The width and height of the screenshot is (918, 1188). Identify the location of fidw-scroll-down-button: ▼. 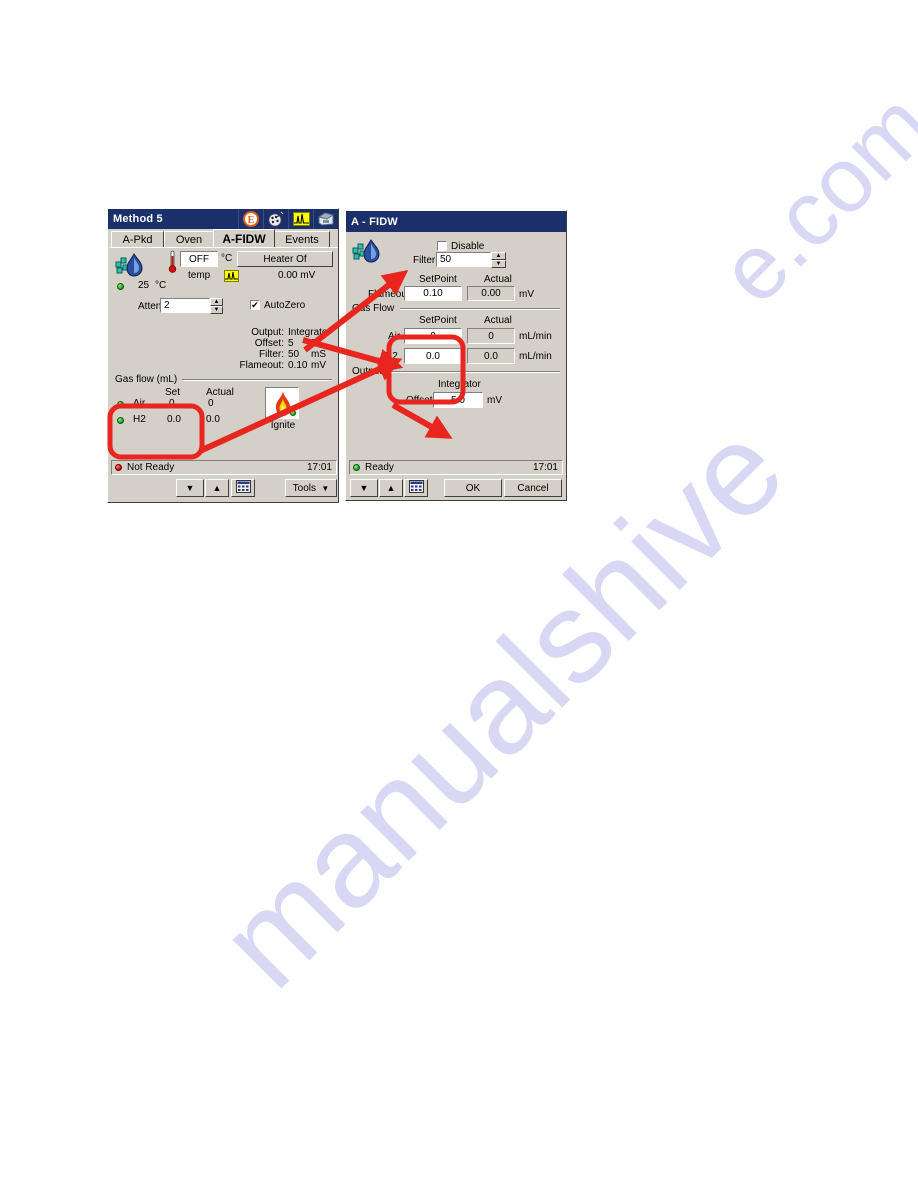
(364, 488).